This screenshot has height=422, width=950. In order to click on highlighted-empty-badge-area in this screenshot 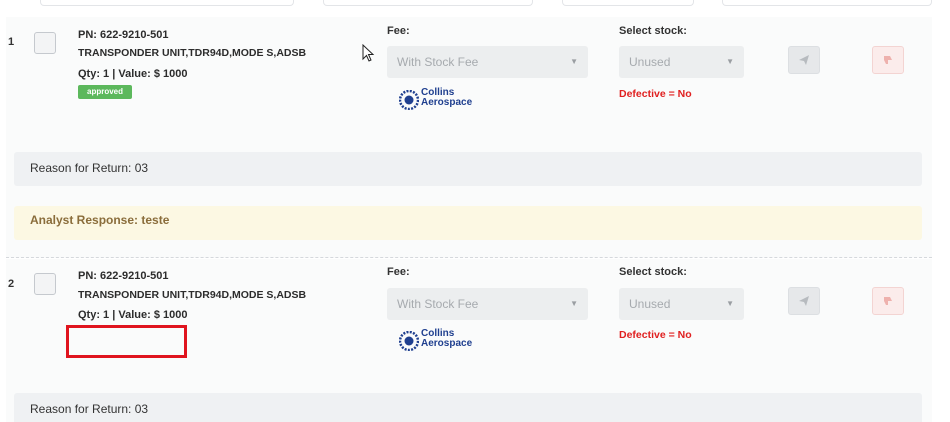, I will do `click(126, 341)`.